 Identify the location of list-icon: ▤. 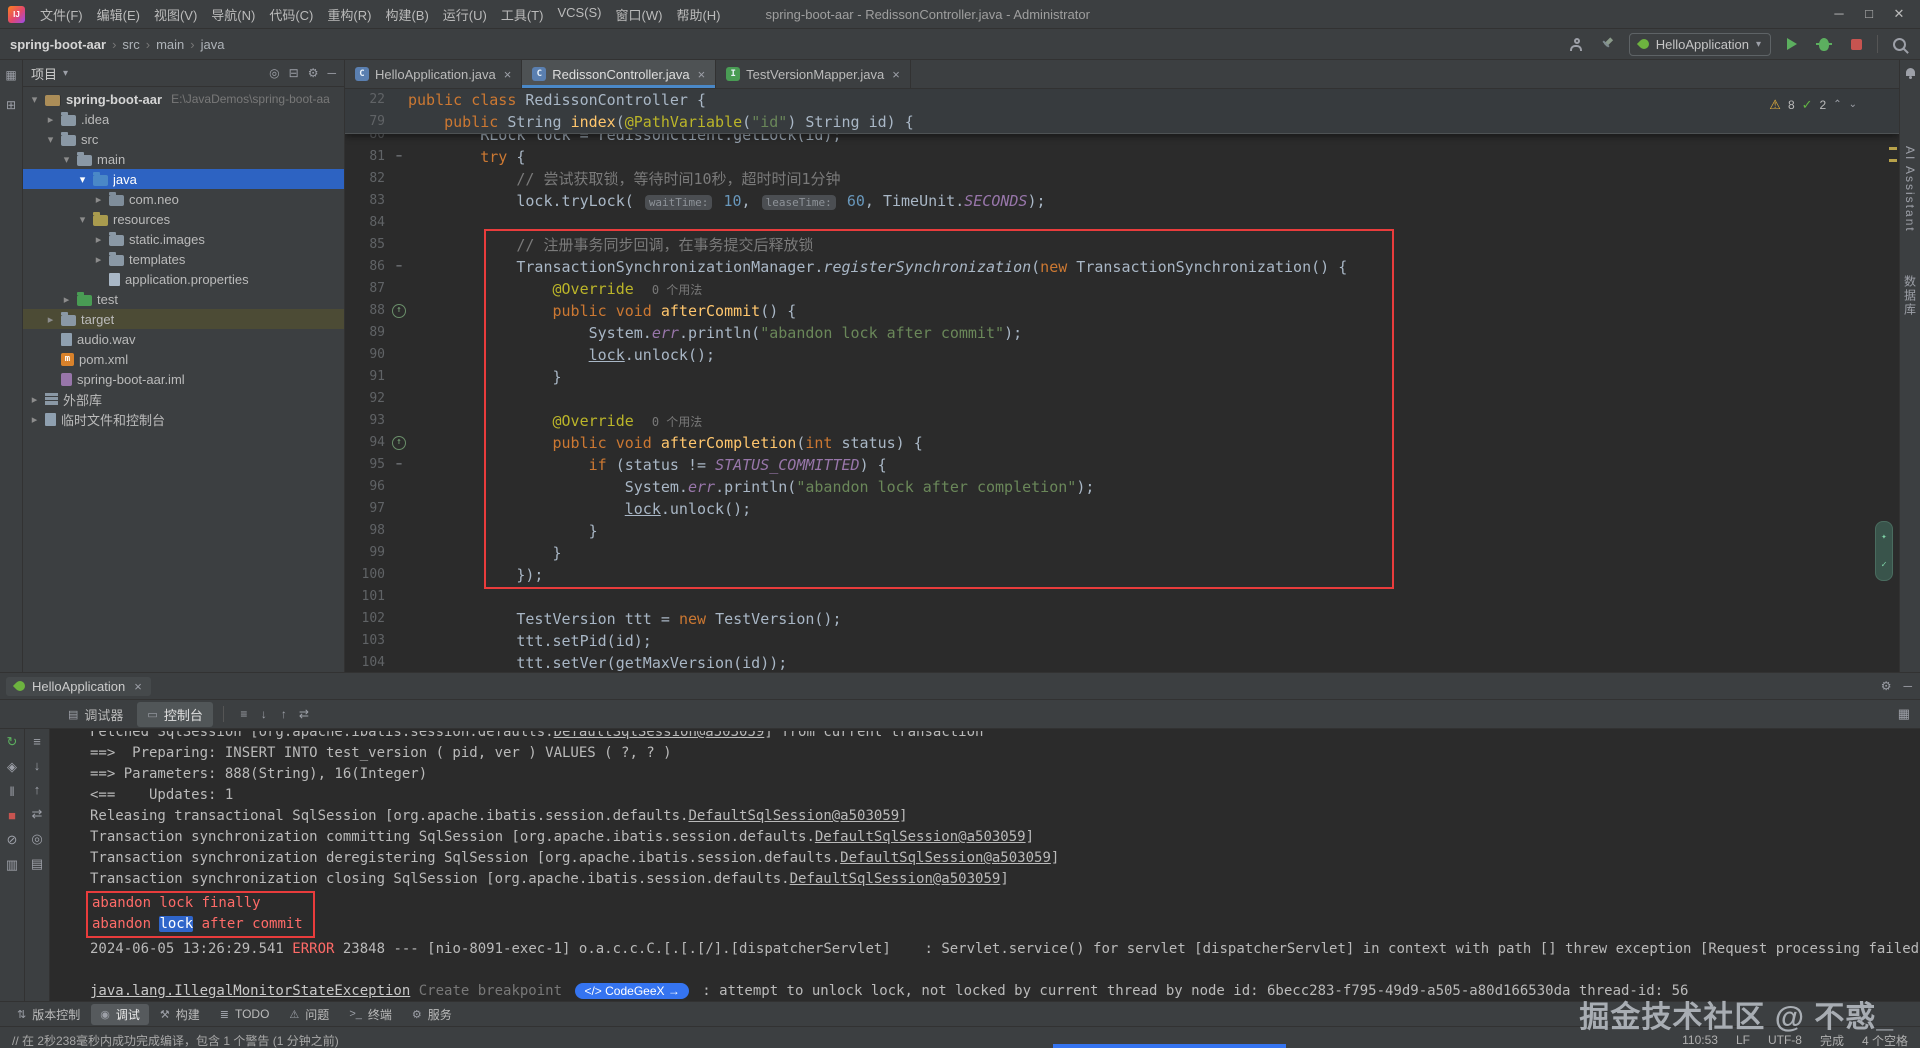
(37, 864).